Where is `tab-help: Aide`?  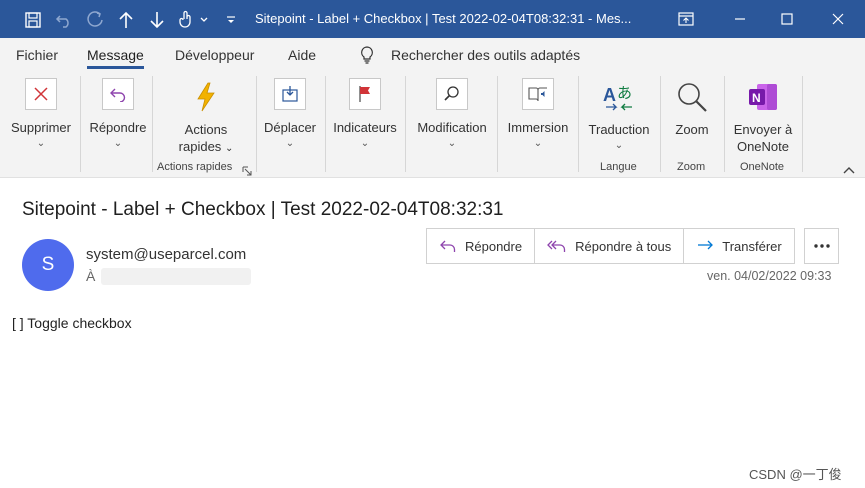 tab-help: Aide is located at coordinates (302, 55).